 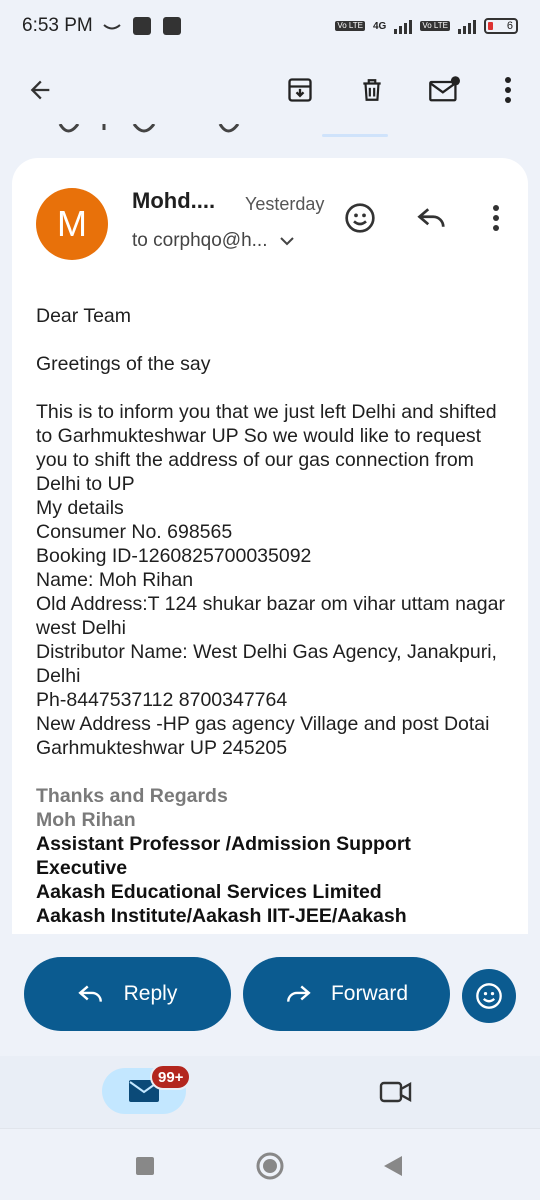 I want to click on back-button, so click(x=40, y=90).